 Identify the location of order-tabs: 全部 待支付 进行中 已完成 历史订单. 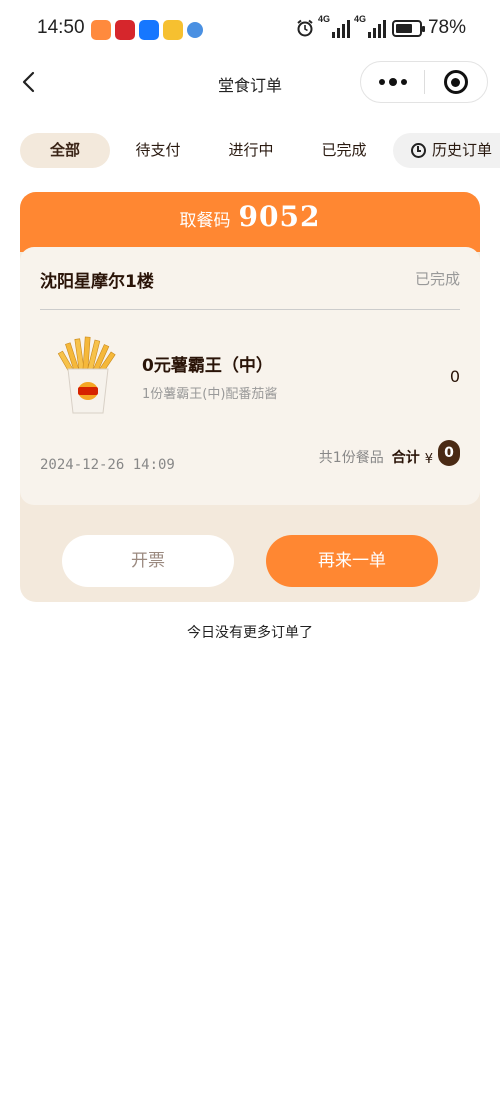
(260, 150).